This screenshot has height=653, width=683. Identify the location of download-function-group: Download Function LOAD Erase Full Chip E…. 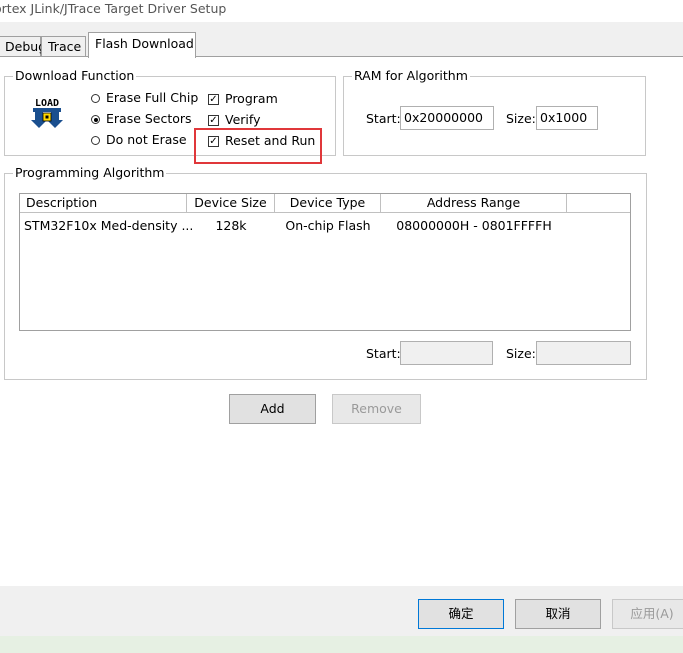
(170, 112).